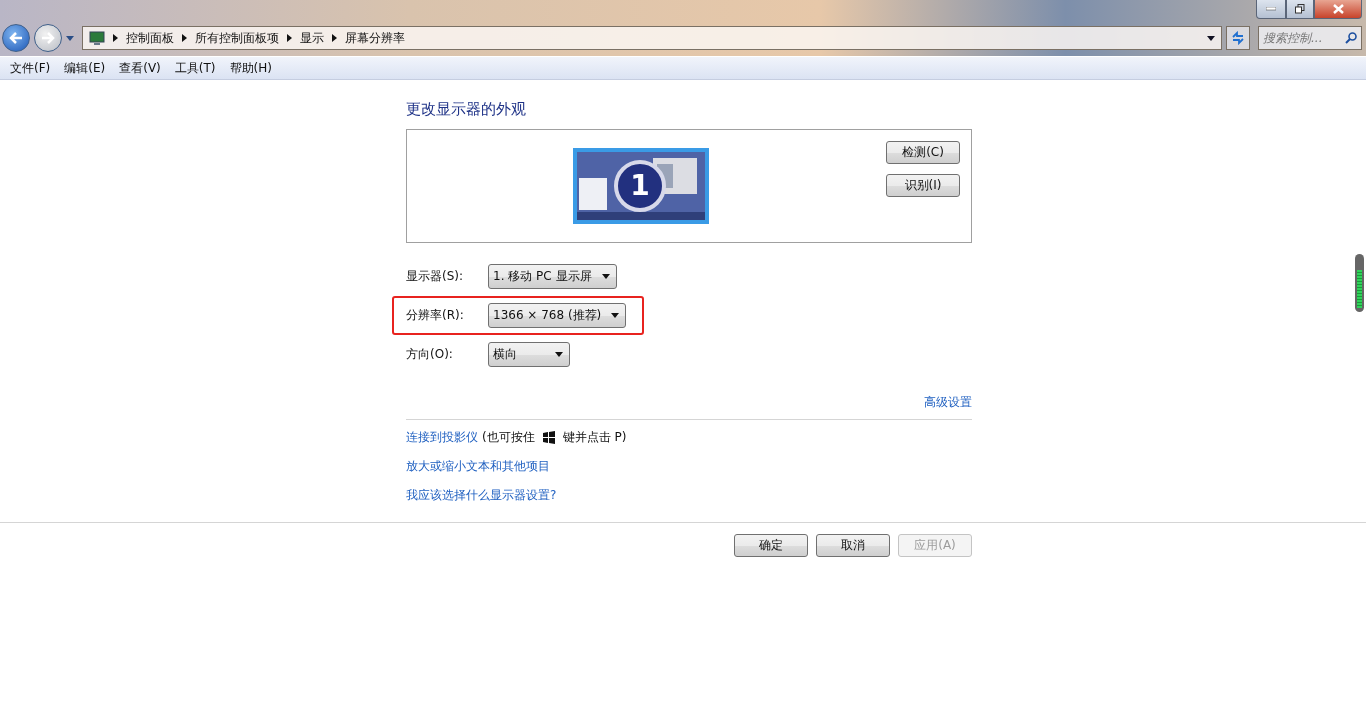 Image resolution: width=1366 pixels, height=728 pixels. What do you see at coordinates (435, 315) in the screenshot?
I see `setting-label: 分辨率(R):` at bounding box center [435, 315].